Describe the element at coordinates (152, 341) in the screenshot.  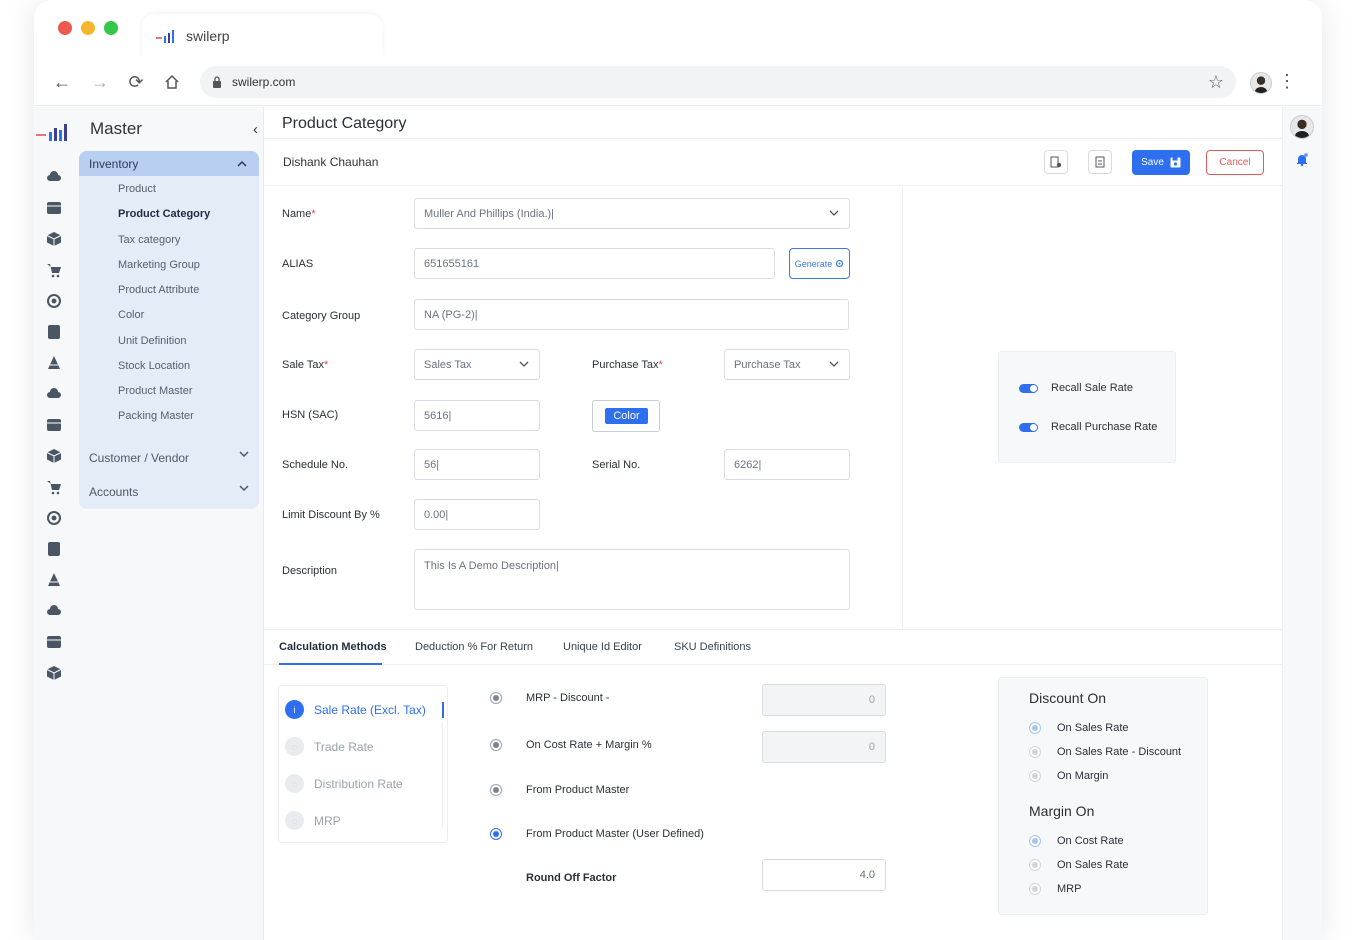
I see `sidebar-item-unit-definition: Unit Definition` at that location.